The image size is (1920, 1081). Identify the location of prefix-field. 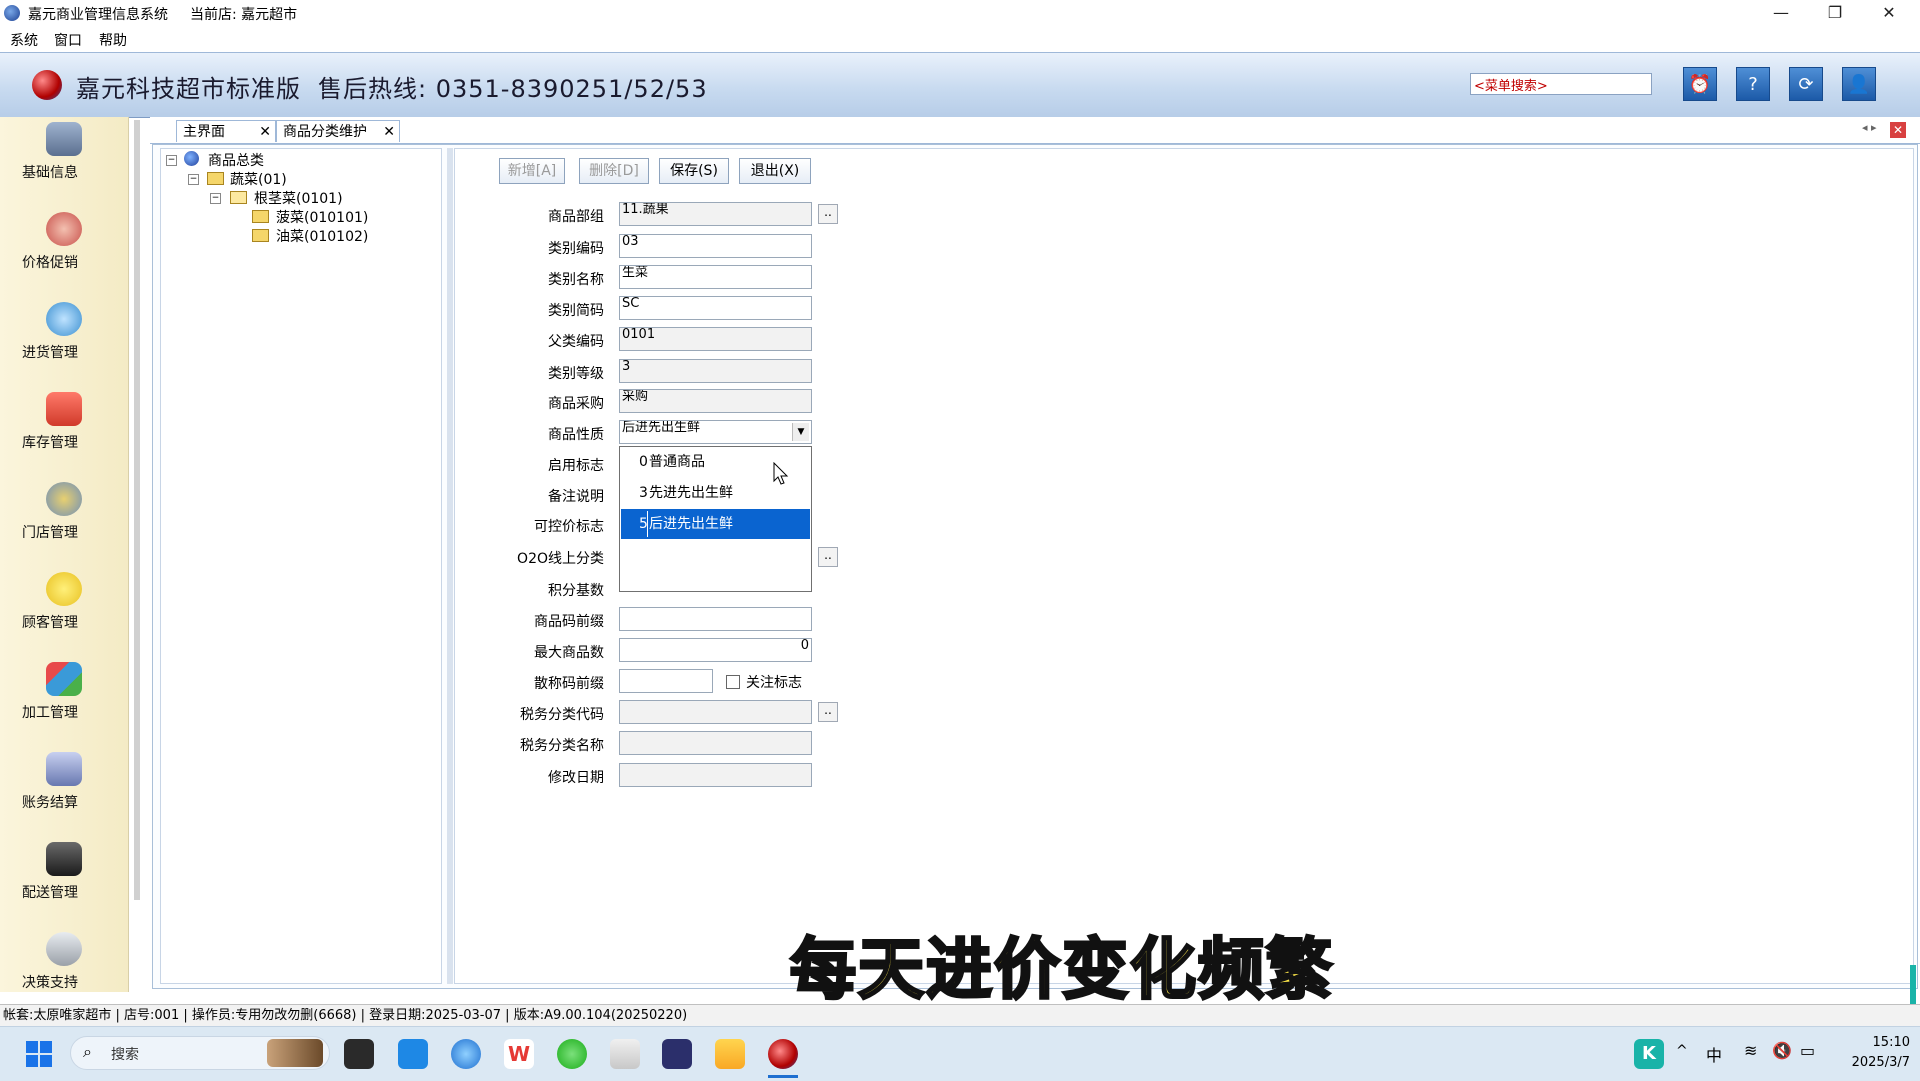
(715, 619).